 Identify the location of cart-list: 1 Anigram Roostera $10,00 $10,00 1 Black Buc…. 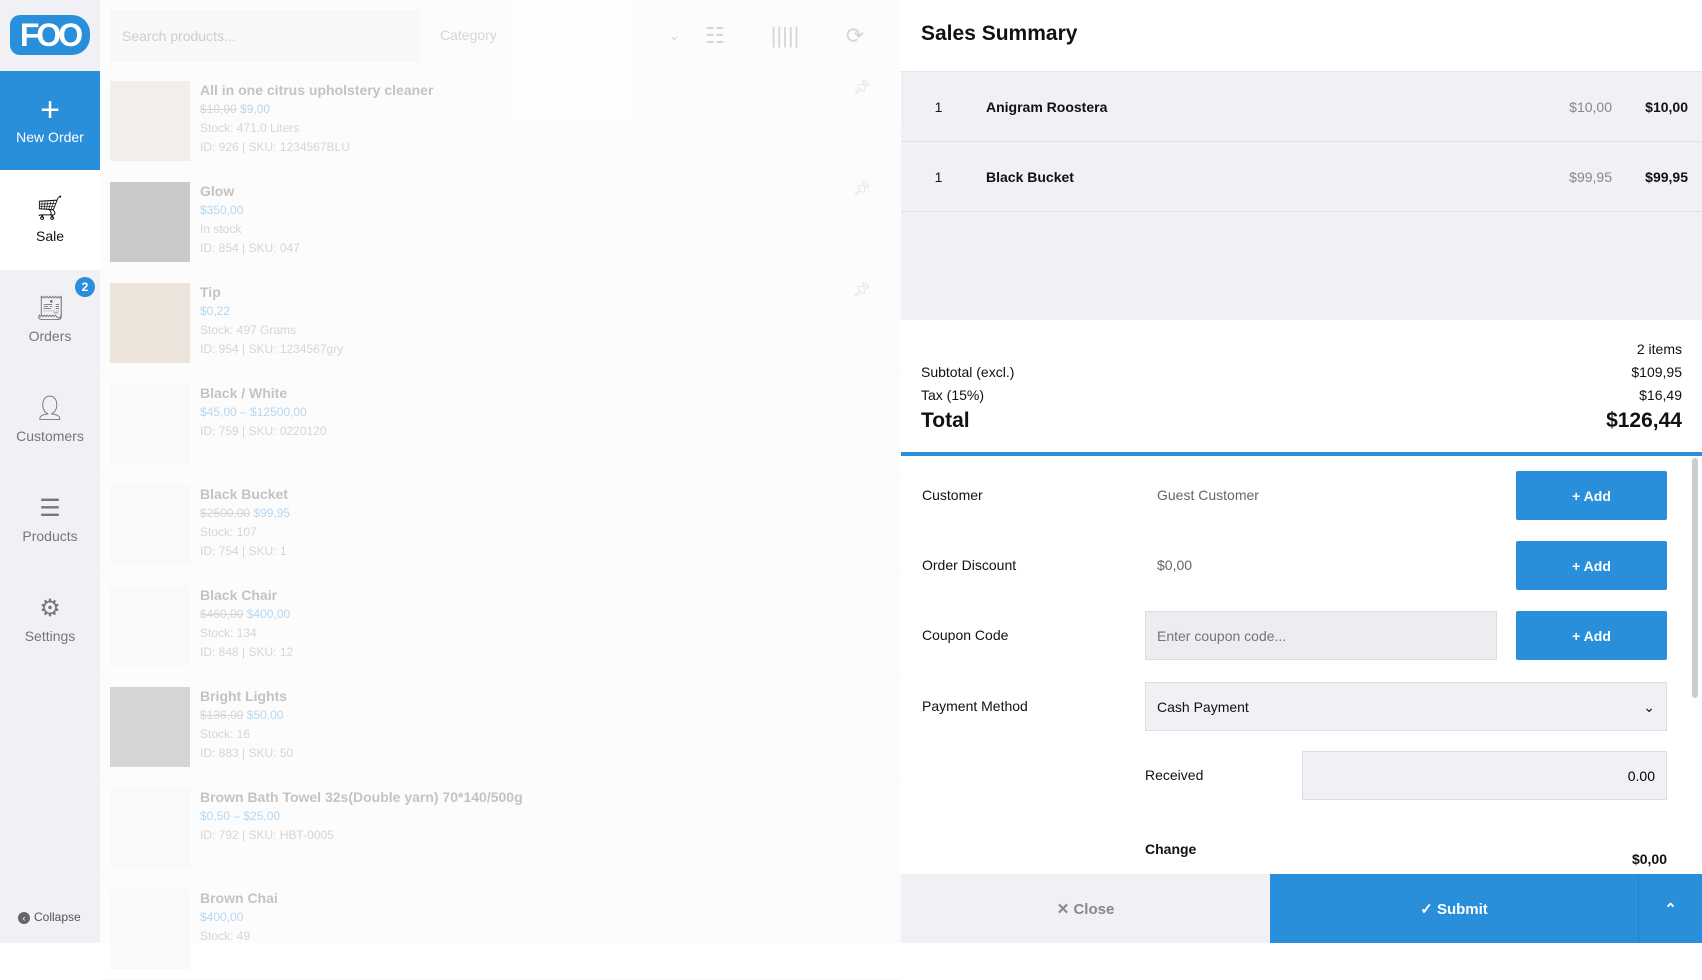
(1301, 195).